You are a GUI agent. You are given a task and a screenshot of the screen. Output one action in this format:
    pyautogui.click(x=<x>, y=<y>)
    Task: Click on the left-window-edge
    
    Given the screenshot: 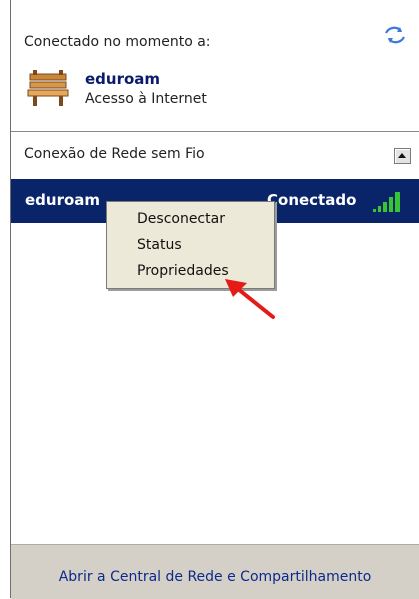 What is the action you would take?
    pyautogui.click(x=5, y=299)
    